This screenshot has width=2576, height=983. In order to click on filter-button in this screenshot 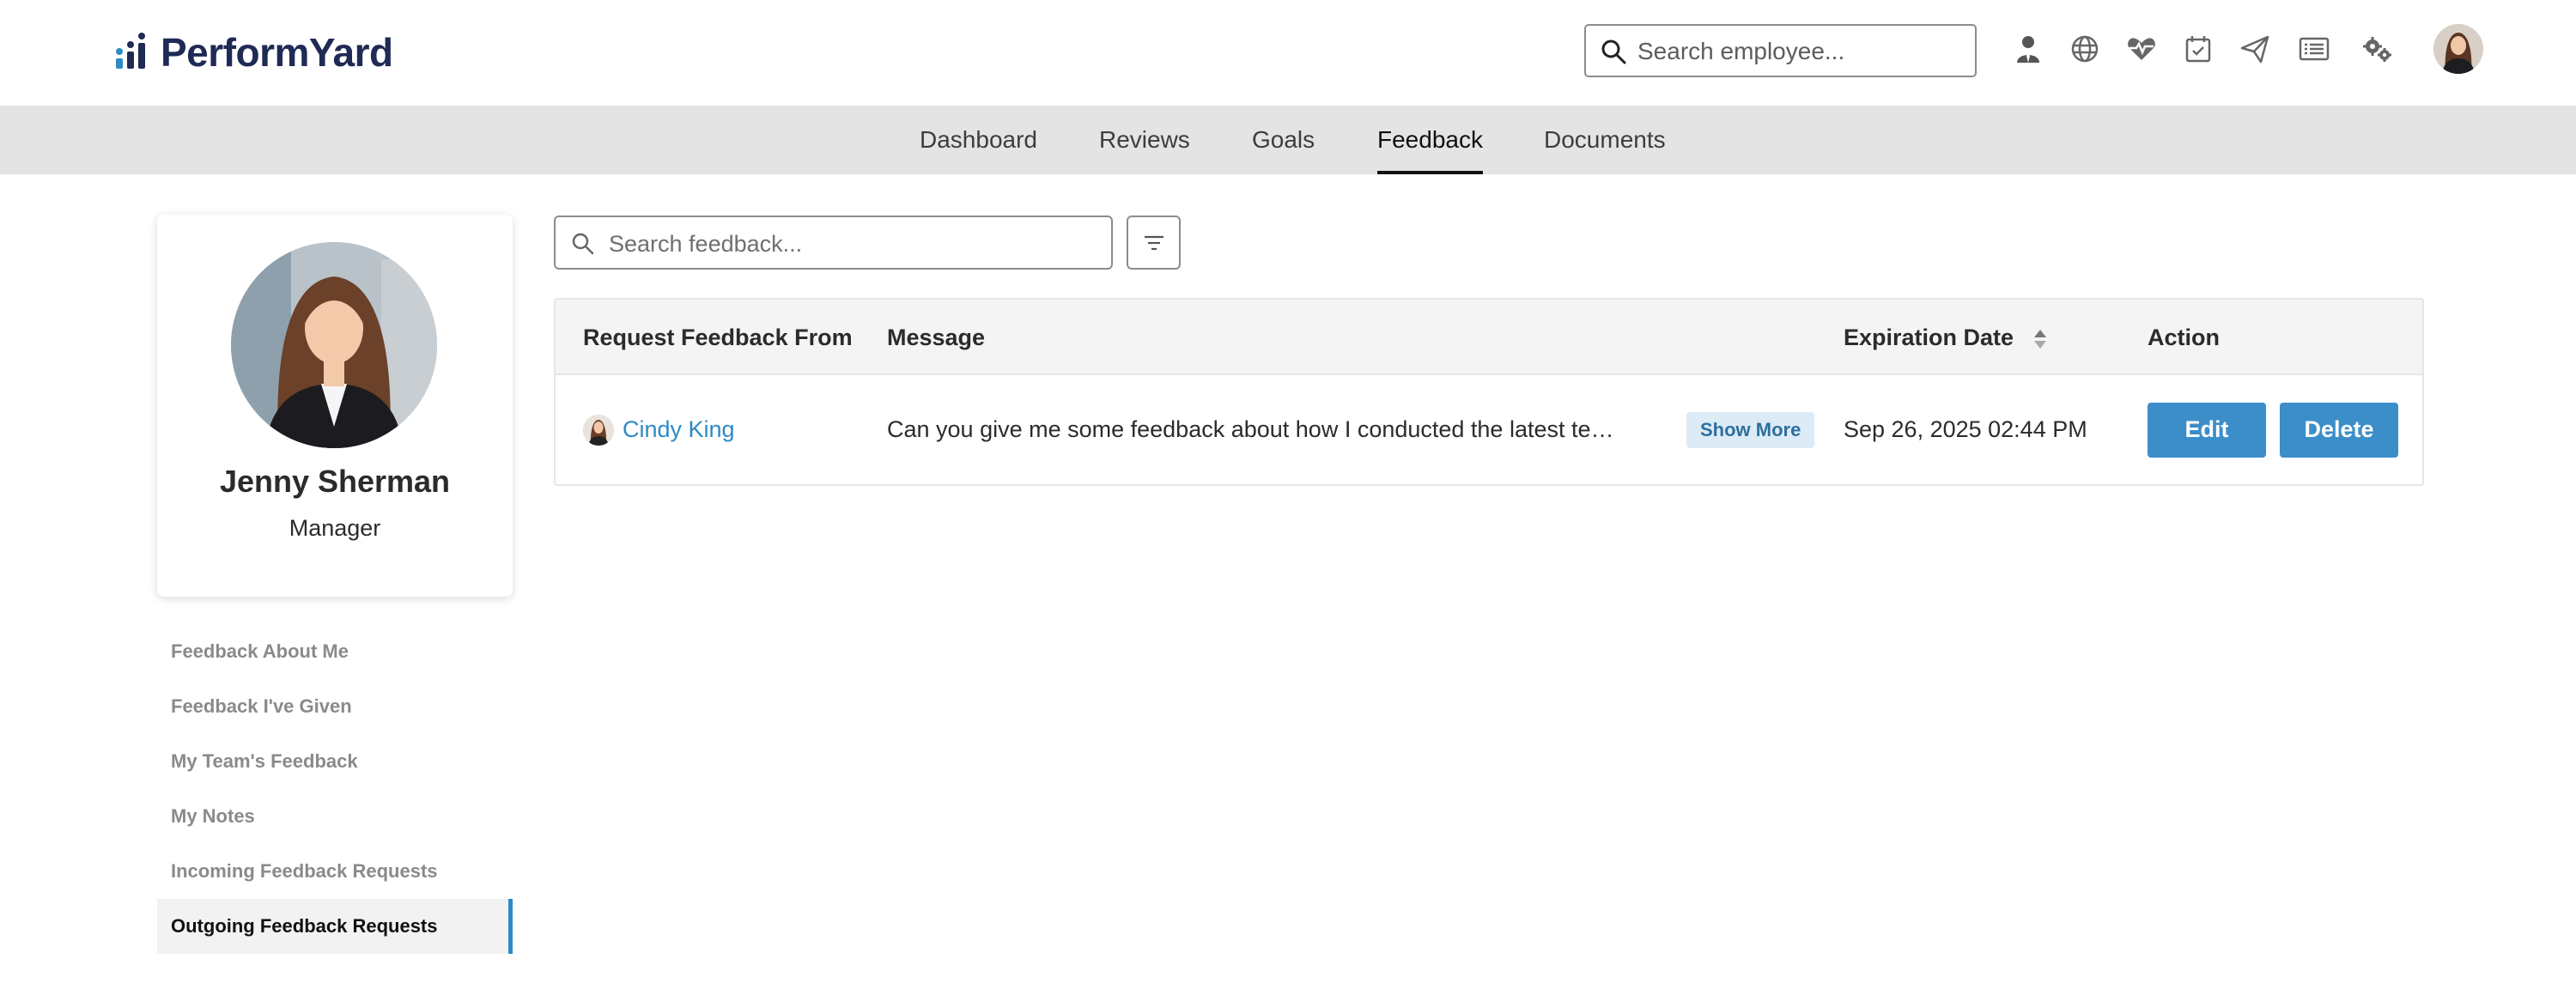, I will do `click(1154, 242)`.